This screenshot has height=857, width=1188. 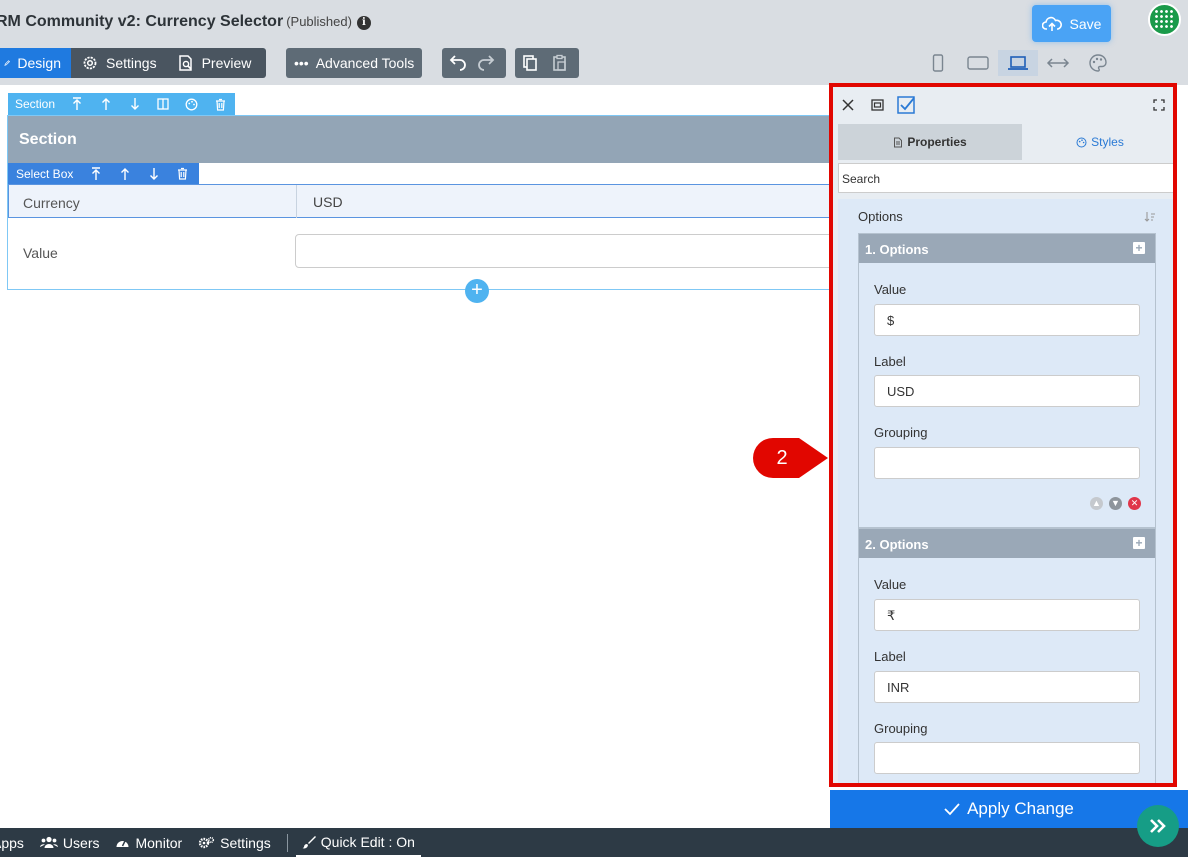 I want to click on undo-button, so click(x=457, y=63).